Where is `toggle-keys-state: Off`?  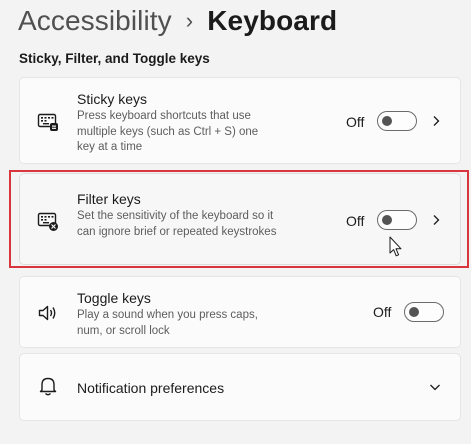 toggle-keys-state: Off is located at coordinates (382, 312).